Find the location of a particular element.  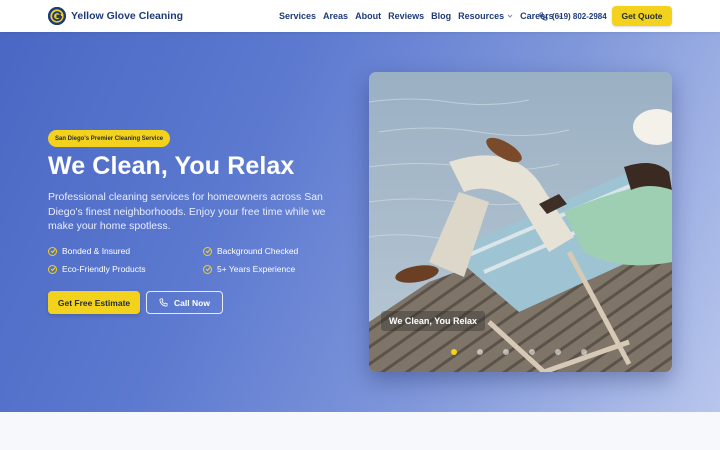

feature-experience: 5+ Years Experience is located at coordinates (249, 269).